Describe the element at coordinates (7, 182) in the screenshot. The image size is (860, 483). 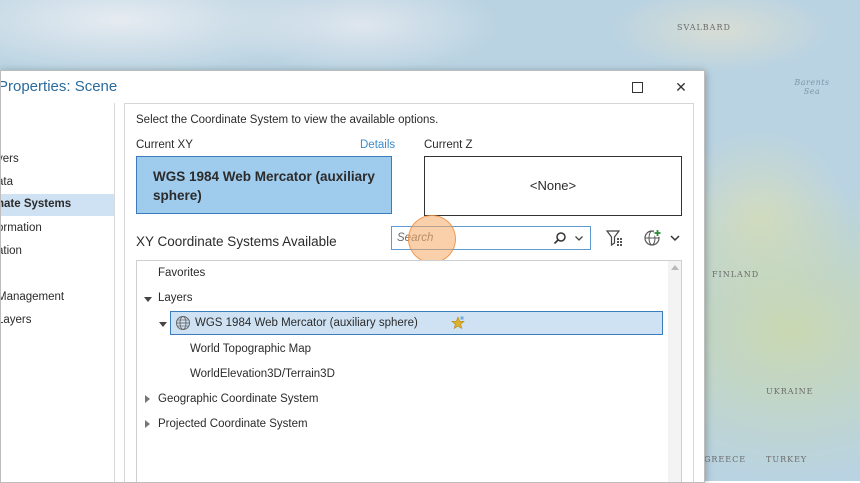
I see `sidebar-item-label: ata` at that location.